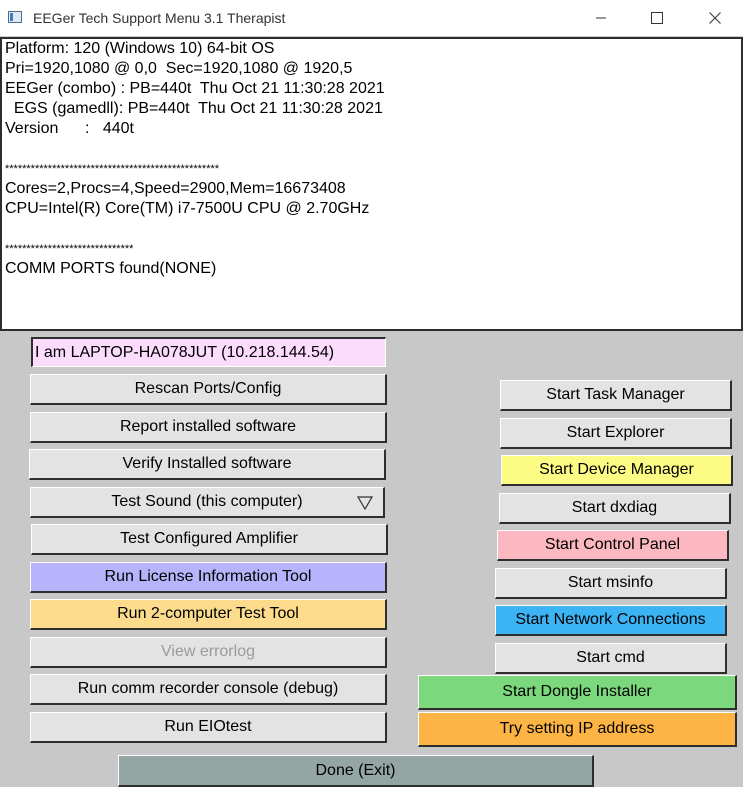 This screenshot has height=787, width=743. Describe the element at coordinates (371, 18) in the screenshot. I see `title-bar: EEGer Tech Support Menu 3.1 Therapist` at that location.